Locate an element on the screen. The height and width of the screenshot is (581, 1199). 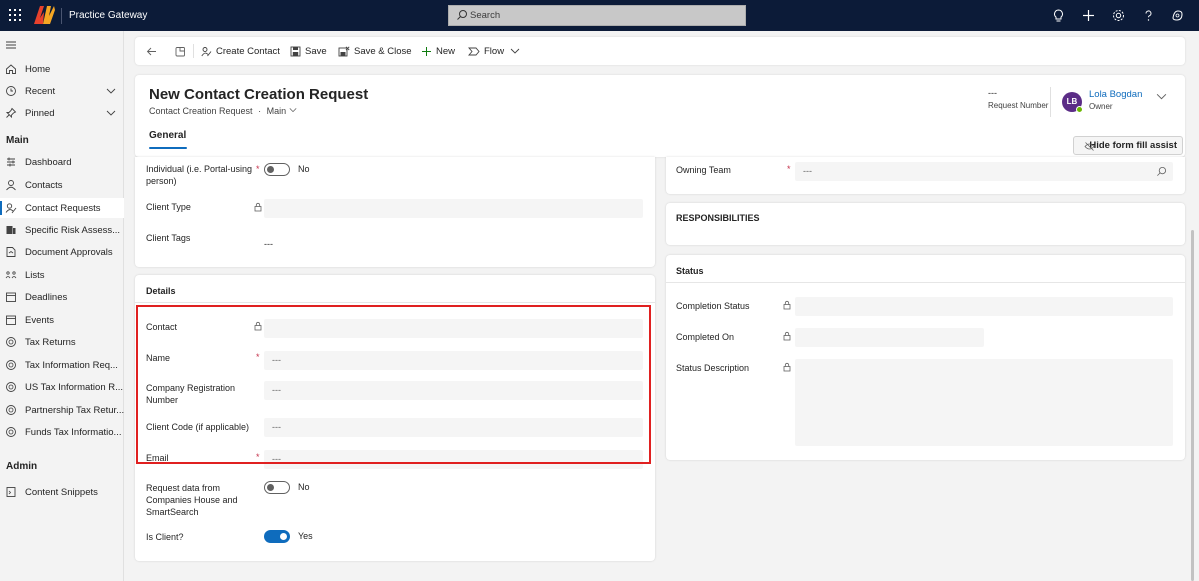
new-button: New is located at coordinates (438, 51).